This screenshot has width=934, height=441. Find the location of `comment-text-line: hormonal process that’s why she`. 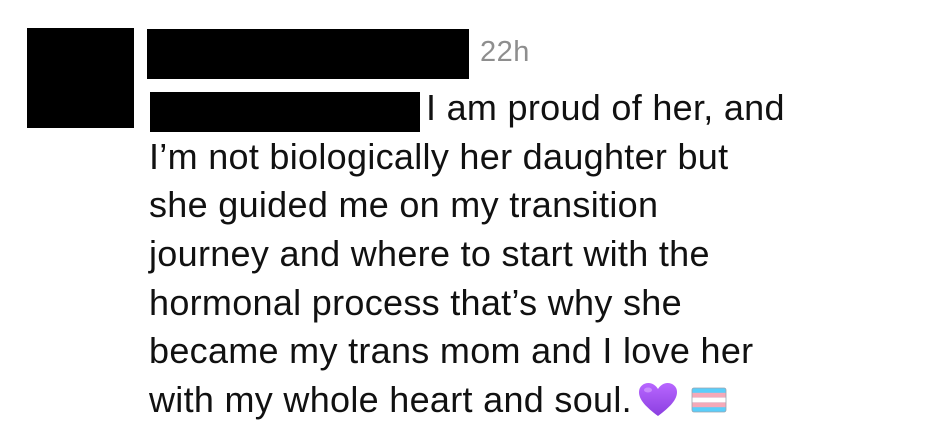

comment-text-line: hormonal process that’s why she is located at coordinates (415, 302).